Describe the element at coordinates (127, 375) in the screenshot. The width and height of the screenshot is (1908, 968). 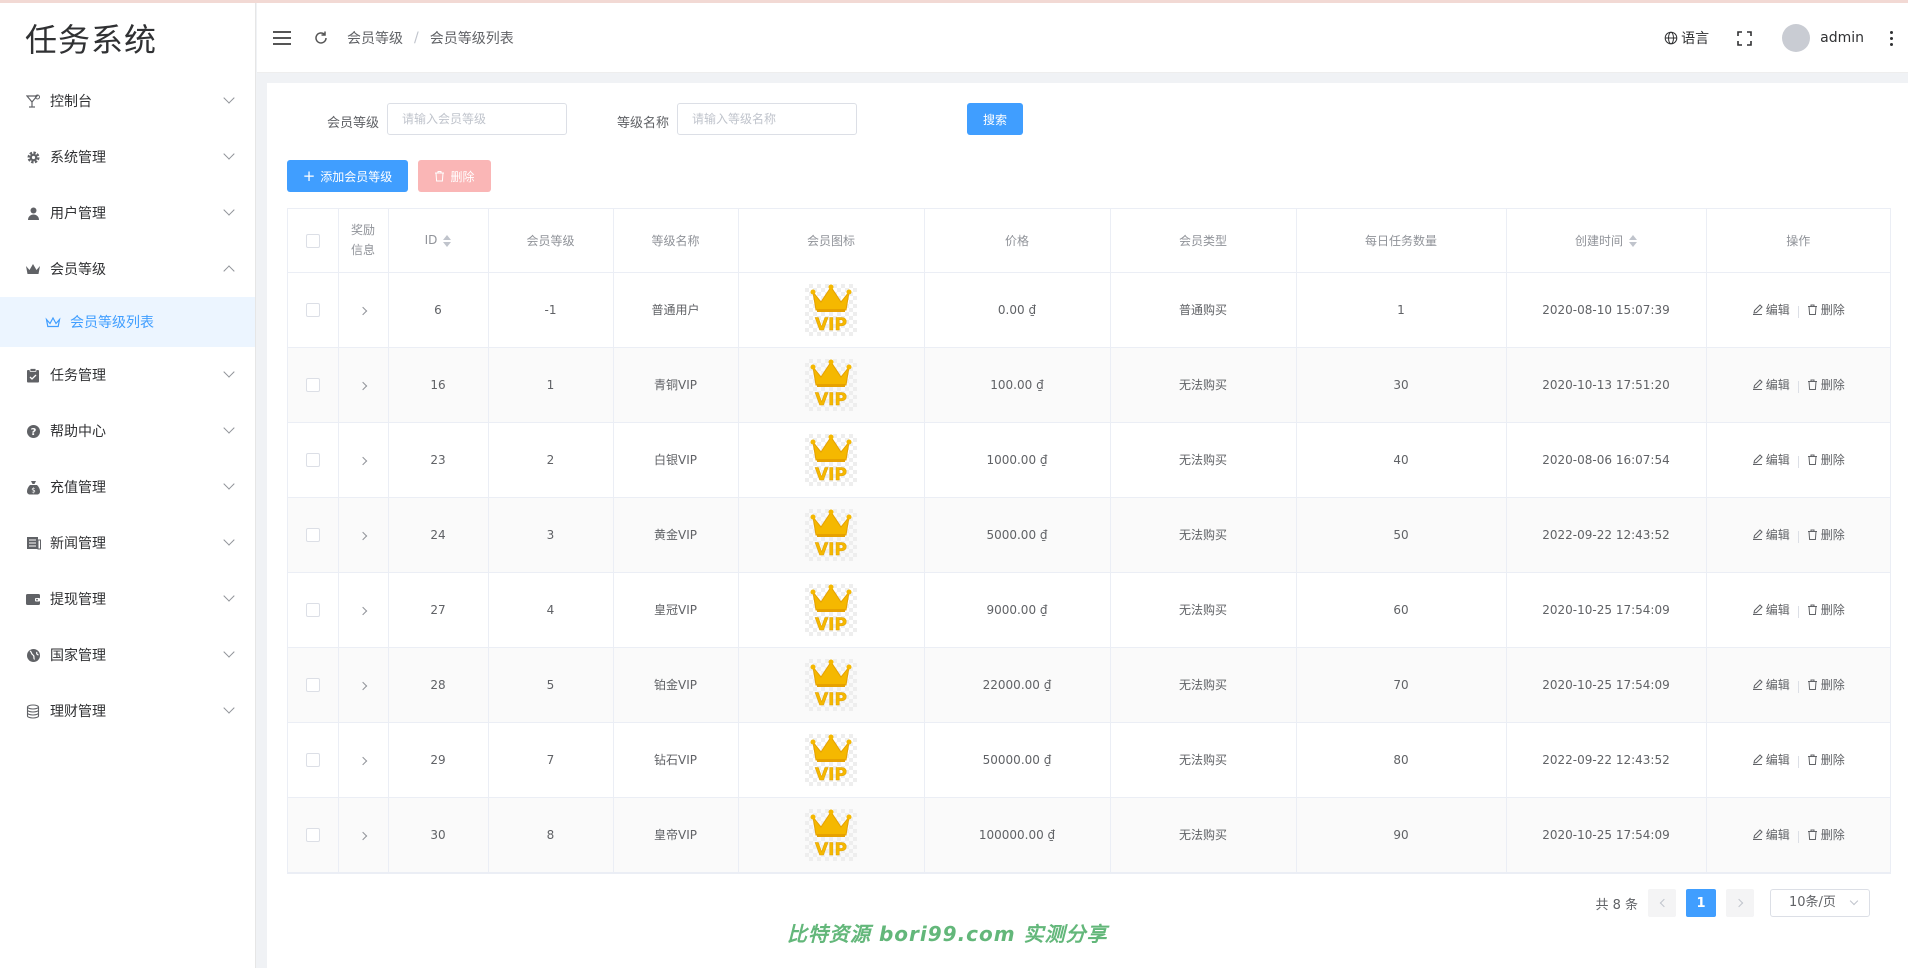
I see `sidebar-item-4: 任务管理` at that location.